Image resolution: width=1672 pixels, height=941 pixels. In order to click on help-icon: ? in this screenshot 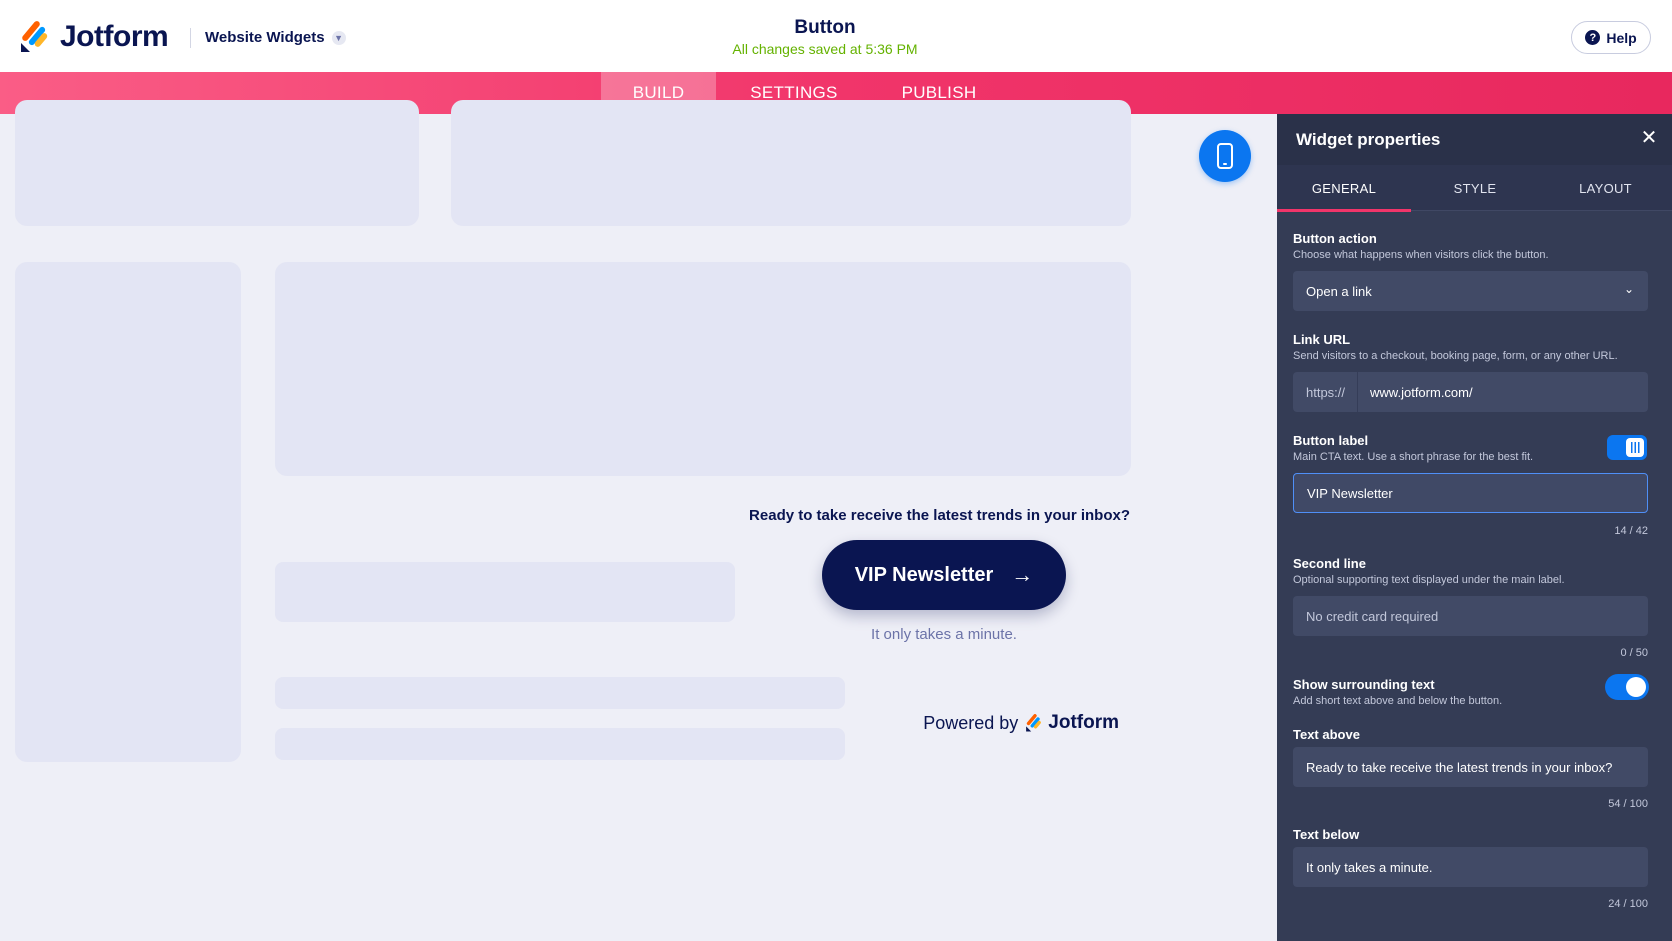, I will do `click(1593, 37)`.